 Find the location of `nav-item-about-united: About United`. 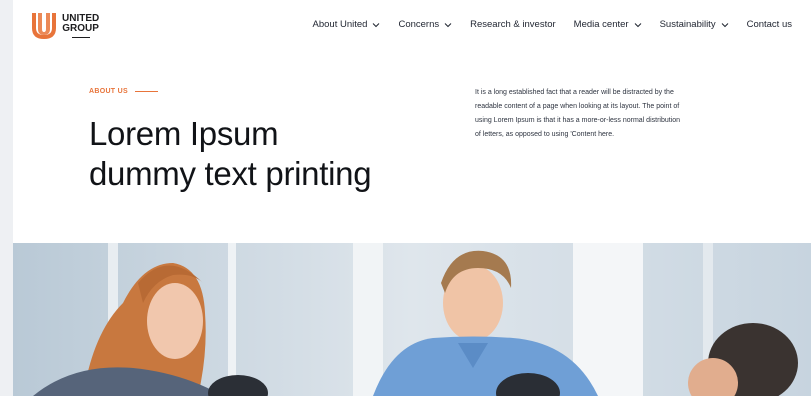

nav-item-about-united: About United is located at coordinates (347, 24).